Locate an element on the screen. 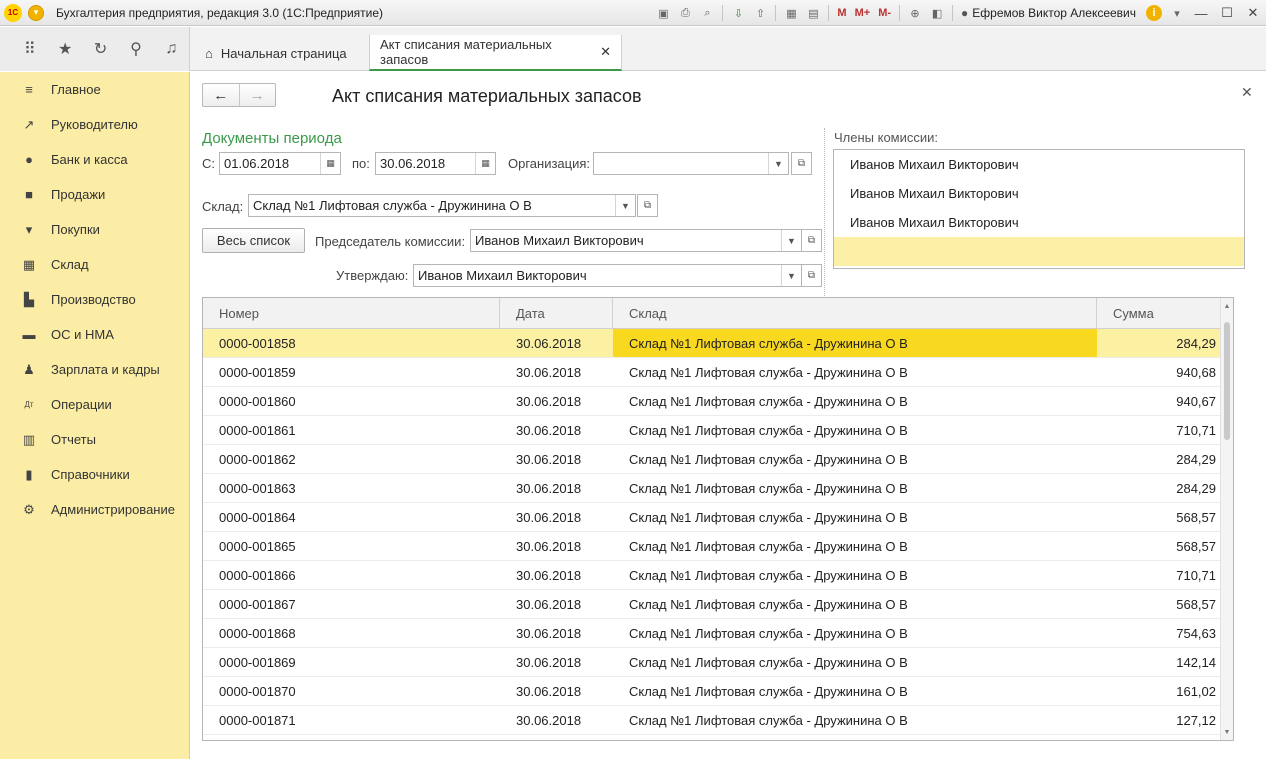 This screenshot has height=759, width=1266. sidebar-item-manager: ↗ Руководителю is located at coordinates (94, 124).